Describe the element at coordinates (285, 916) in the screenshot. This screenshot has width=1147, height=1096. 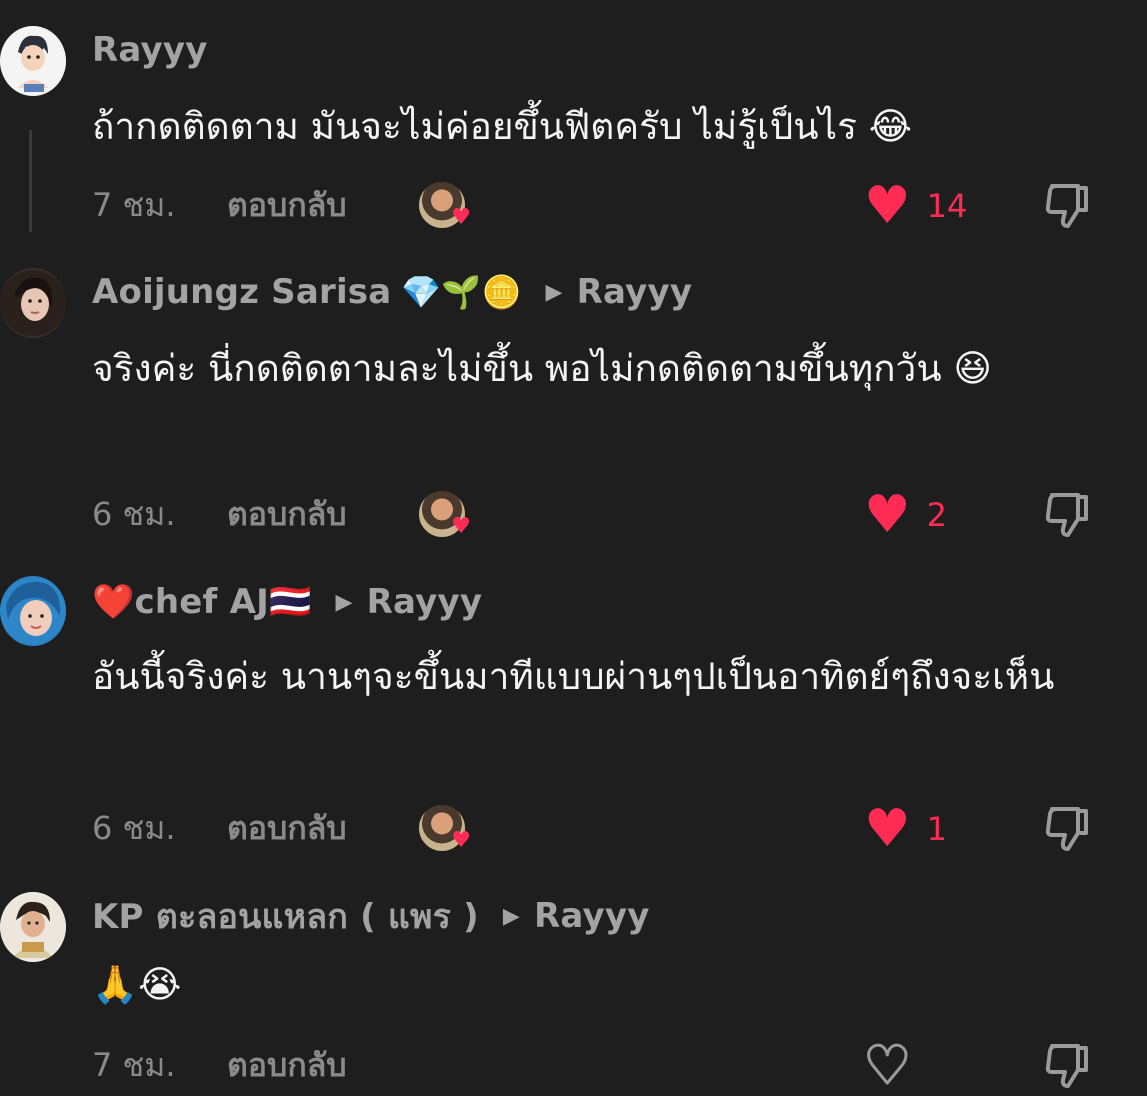
I see `comment-author: KP ตะลอนแหลก ( แพร )` at that location.